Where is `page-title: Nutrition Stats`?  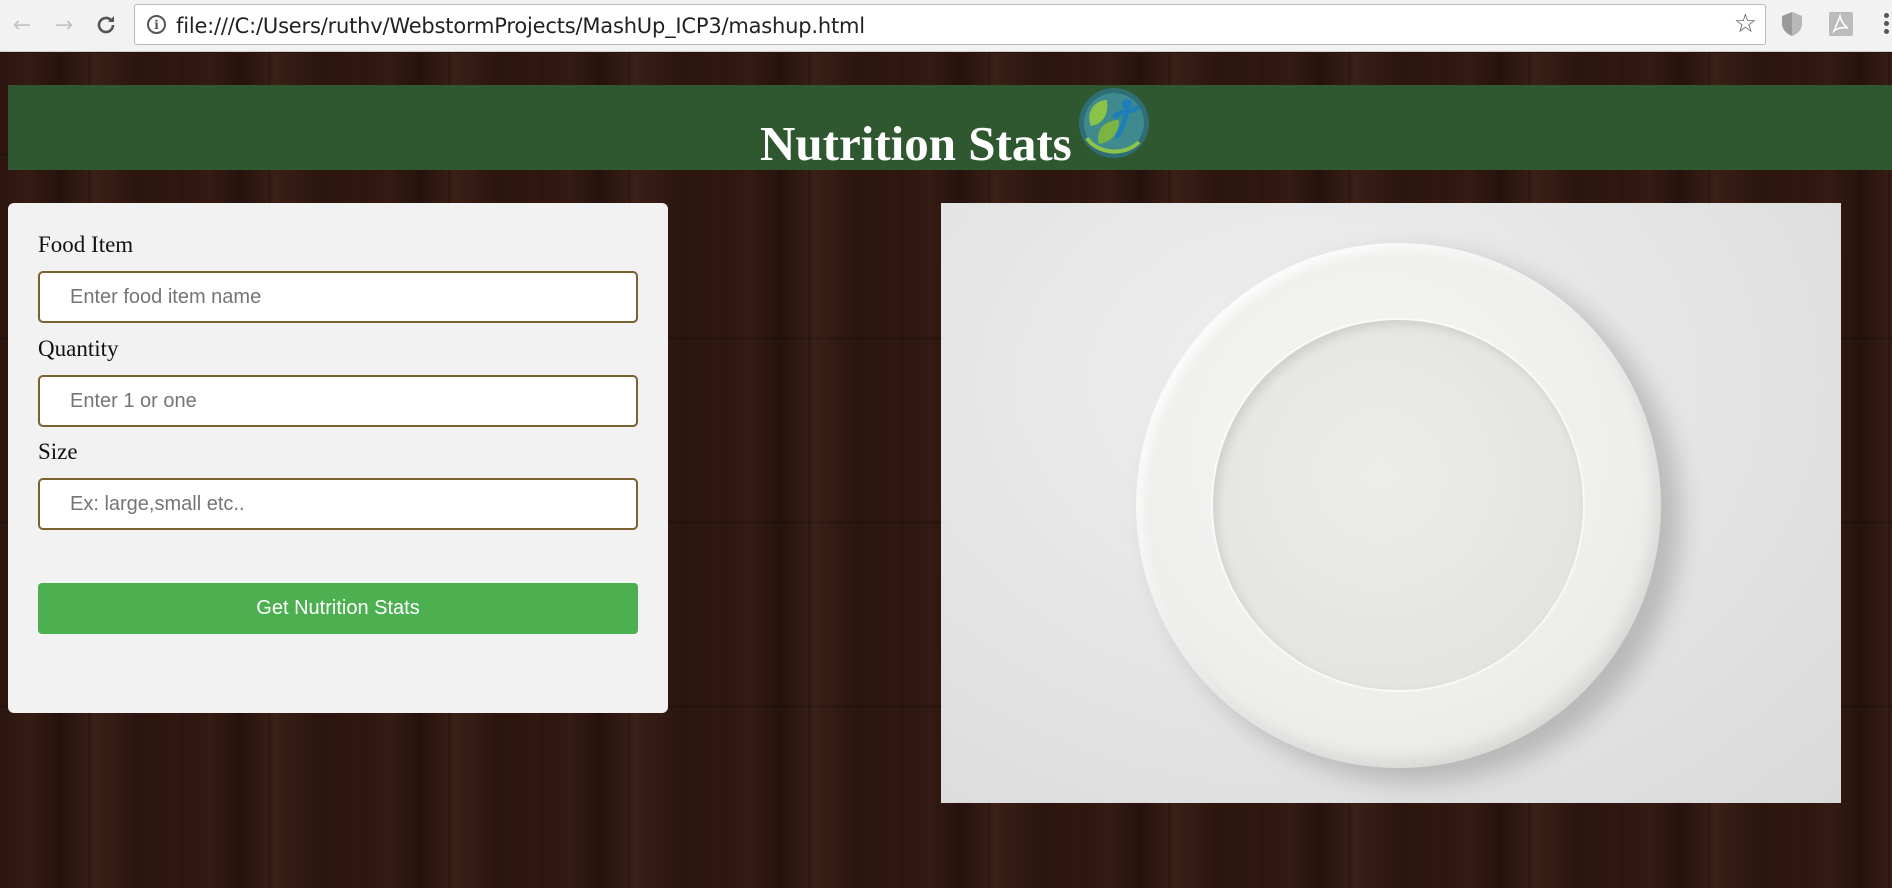 page-title: Nutrition Stats is located at coordinates (916, 143).